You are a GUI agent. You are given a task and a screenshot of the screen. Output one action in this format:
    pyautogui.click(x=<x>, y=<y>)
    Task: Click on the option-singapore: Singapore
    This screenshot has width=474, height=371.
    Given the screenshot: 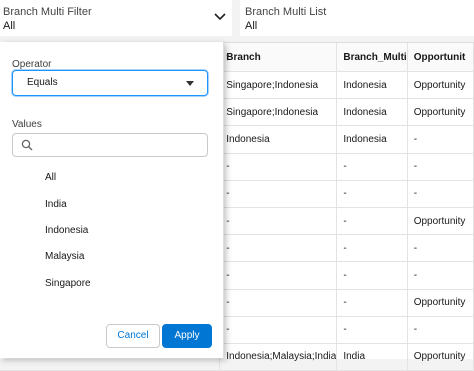 What is the action you would take?
    pyautogui.click(x=68, y=283)
    